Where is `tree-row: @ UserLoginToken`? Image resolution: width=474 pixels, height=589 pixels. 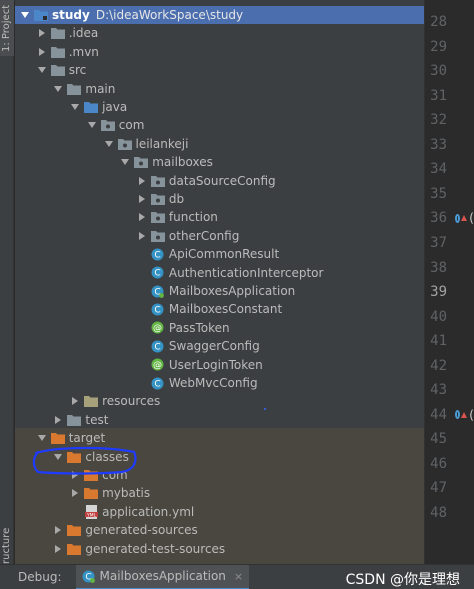
tree-row: @ UserLoginToken is located at coordinates (219, 365).